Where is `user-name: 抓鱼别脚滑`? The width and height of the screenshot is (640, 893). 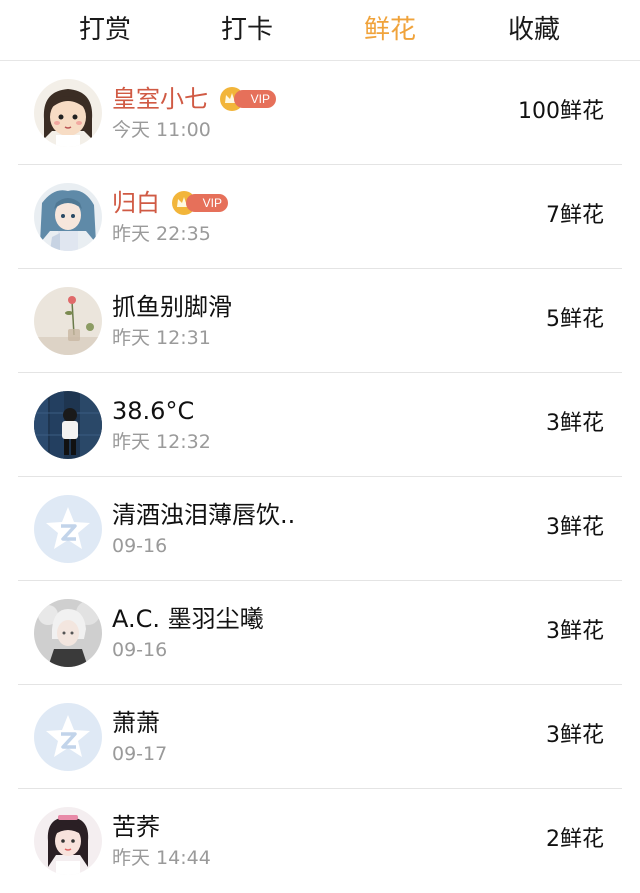 user-name: 抓鱼别脚滑 is located at coordinates (172, 307).